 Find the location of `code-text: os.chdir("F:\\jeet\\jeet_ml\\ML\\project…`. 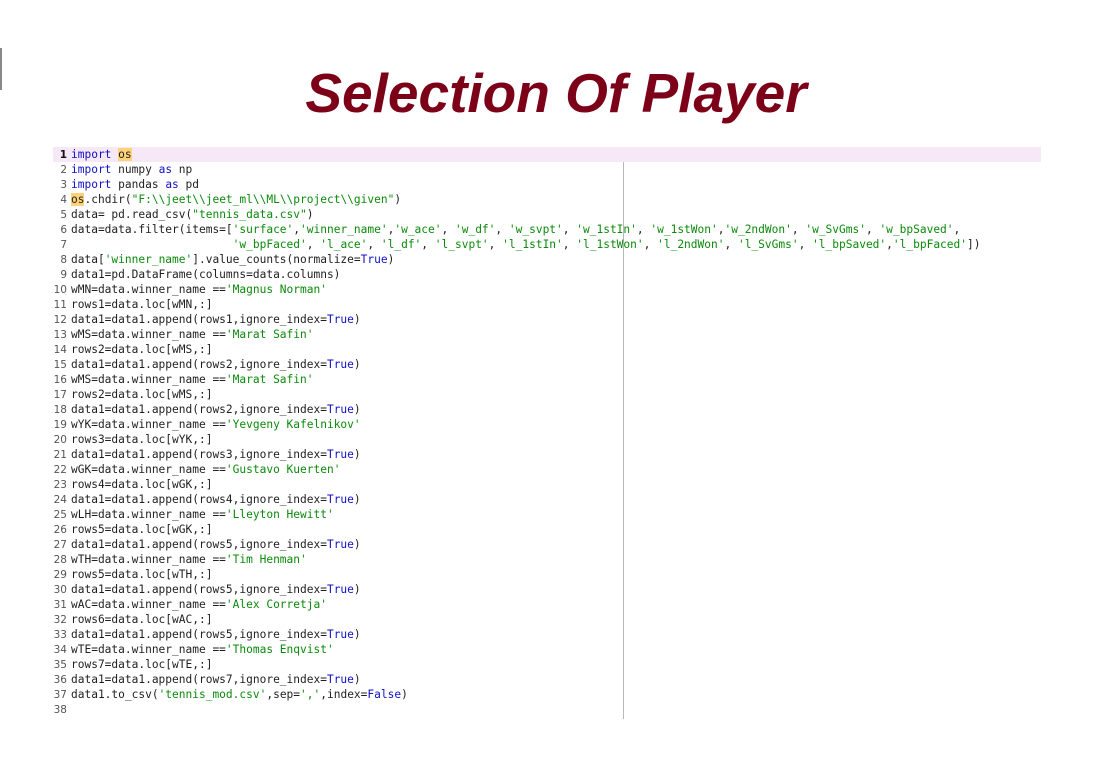

code-text: os.chdir("F:\\jeet\\jeet_ml\\ML\\project… is located at coordinates (236, 199).